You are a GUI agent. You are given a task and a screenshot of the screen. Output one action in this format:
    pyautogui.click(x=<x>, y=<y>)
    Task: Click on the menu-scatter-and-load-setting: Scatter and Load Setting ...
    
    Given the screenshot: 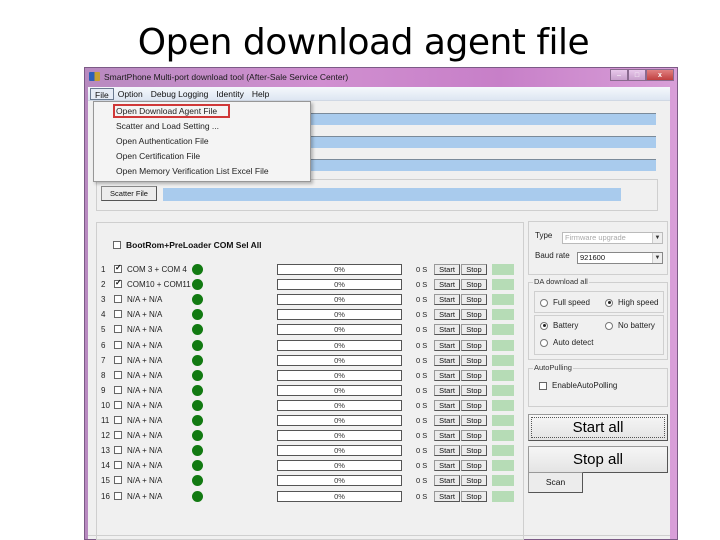 What is the action you would take?
    pyautogui.click(x=202, y=126)
    